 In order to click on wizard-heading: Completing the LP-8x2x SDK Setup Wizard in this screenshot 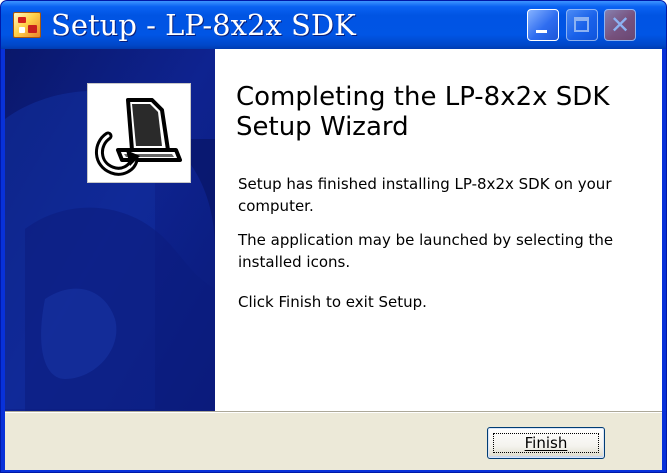, I will do `click(423, 112)`.